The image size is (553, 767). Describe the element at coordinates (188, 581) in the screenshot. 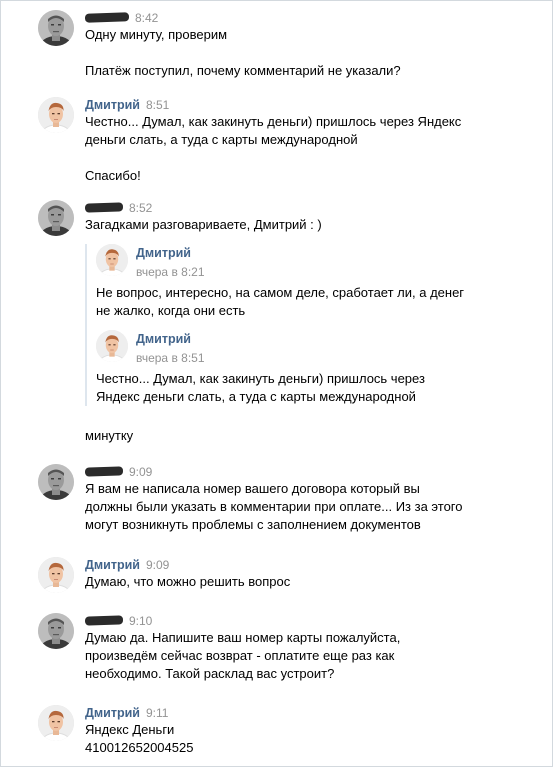

I see `message-text: Думаю, что можно решить вопрос` at that location.